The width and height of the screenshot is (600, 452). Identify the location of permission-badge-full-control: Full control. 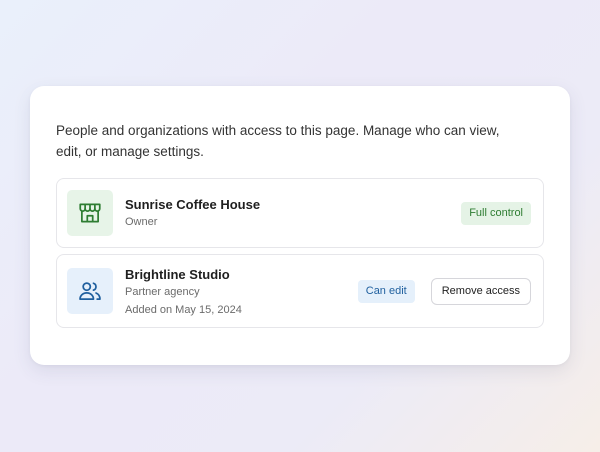
(496, 213).